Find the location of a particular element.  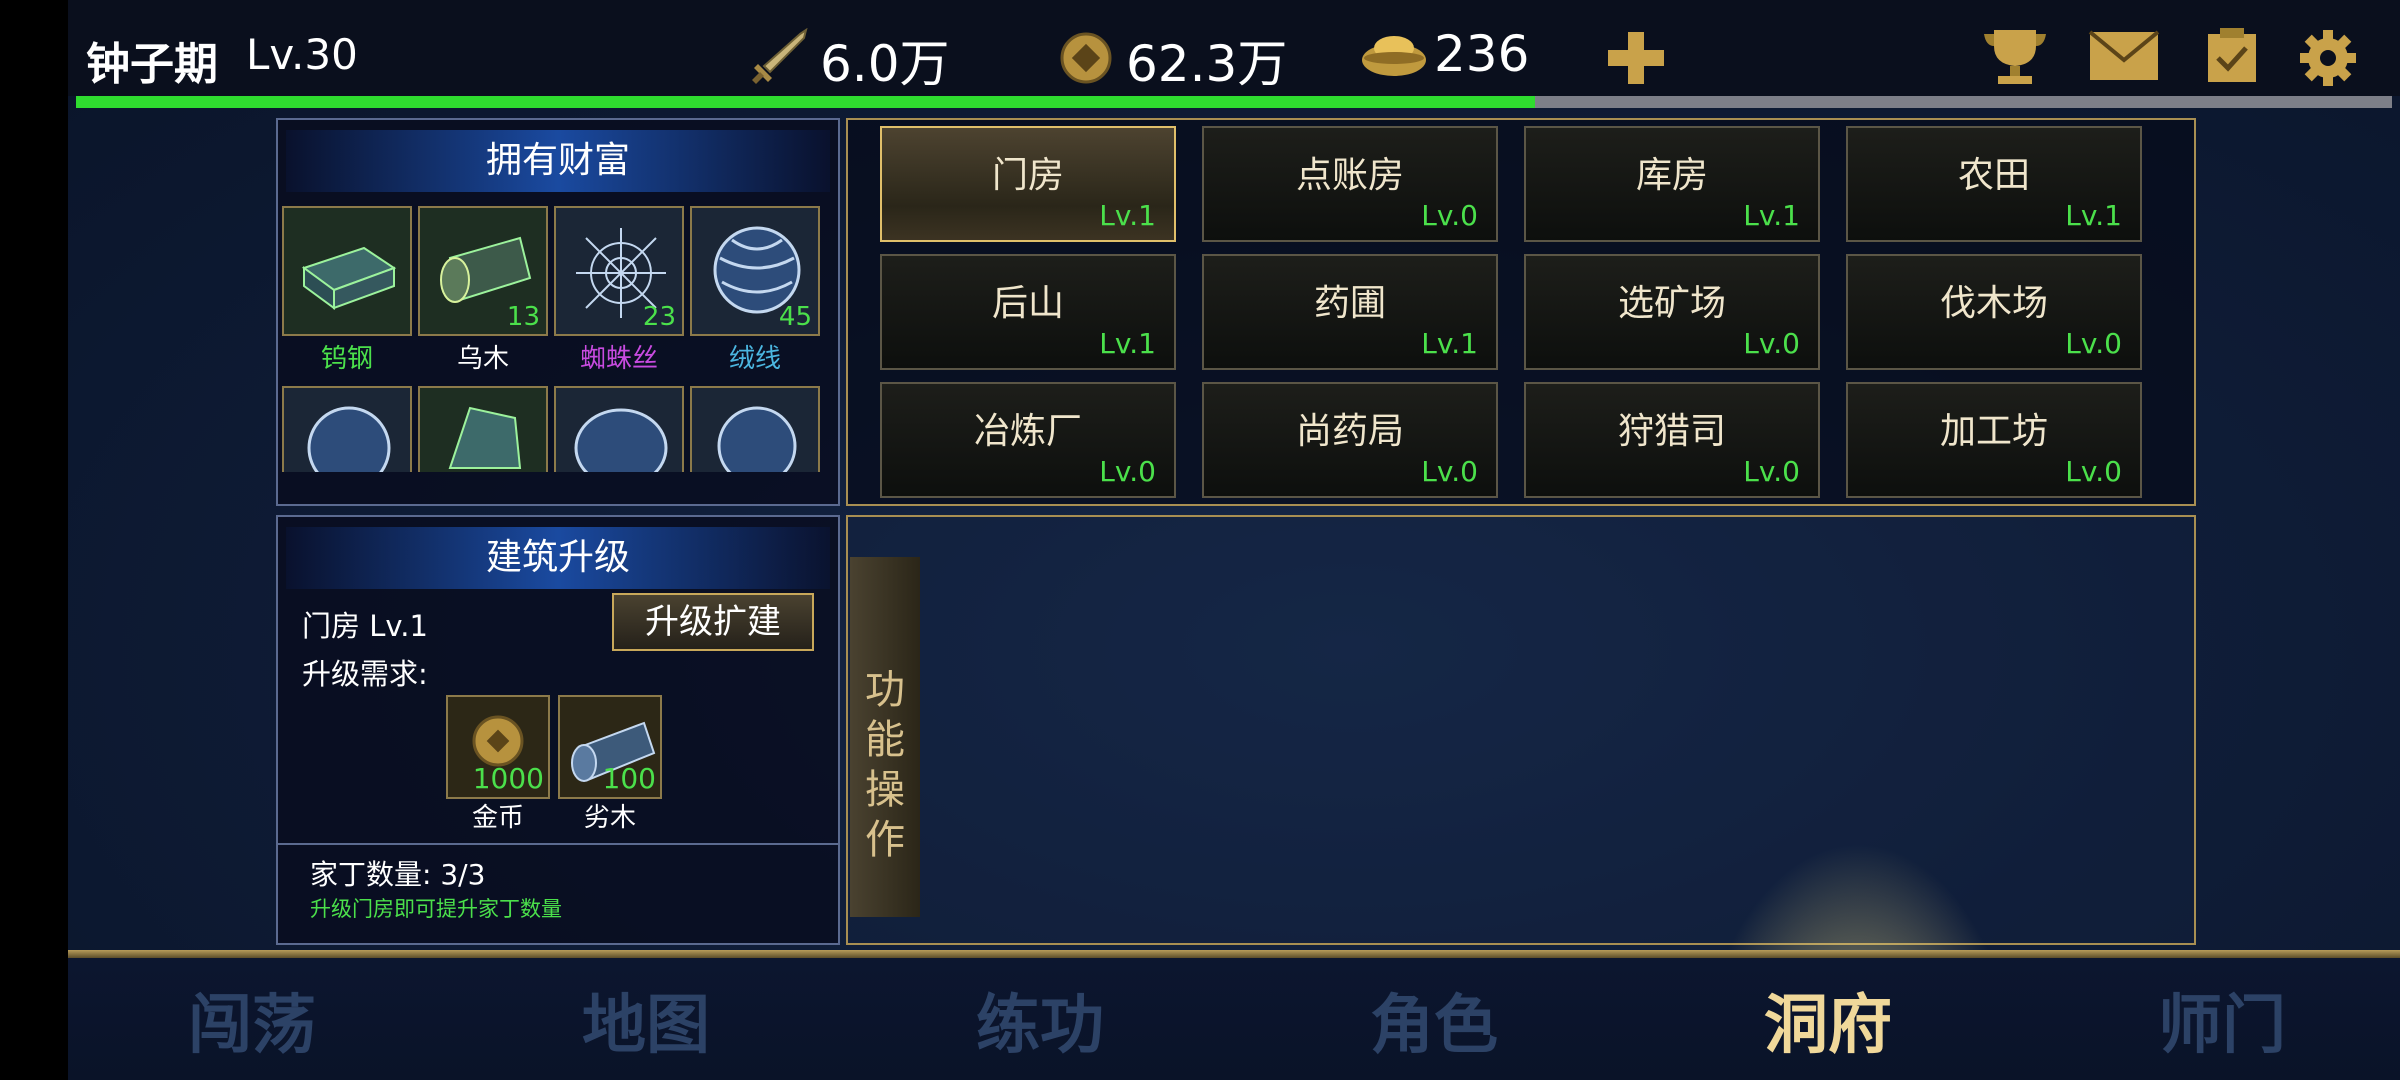

building-smelter: 冶炼厂 Lv.0 is located at coordinates (1028, 440).